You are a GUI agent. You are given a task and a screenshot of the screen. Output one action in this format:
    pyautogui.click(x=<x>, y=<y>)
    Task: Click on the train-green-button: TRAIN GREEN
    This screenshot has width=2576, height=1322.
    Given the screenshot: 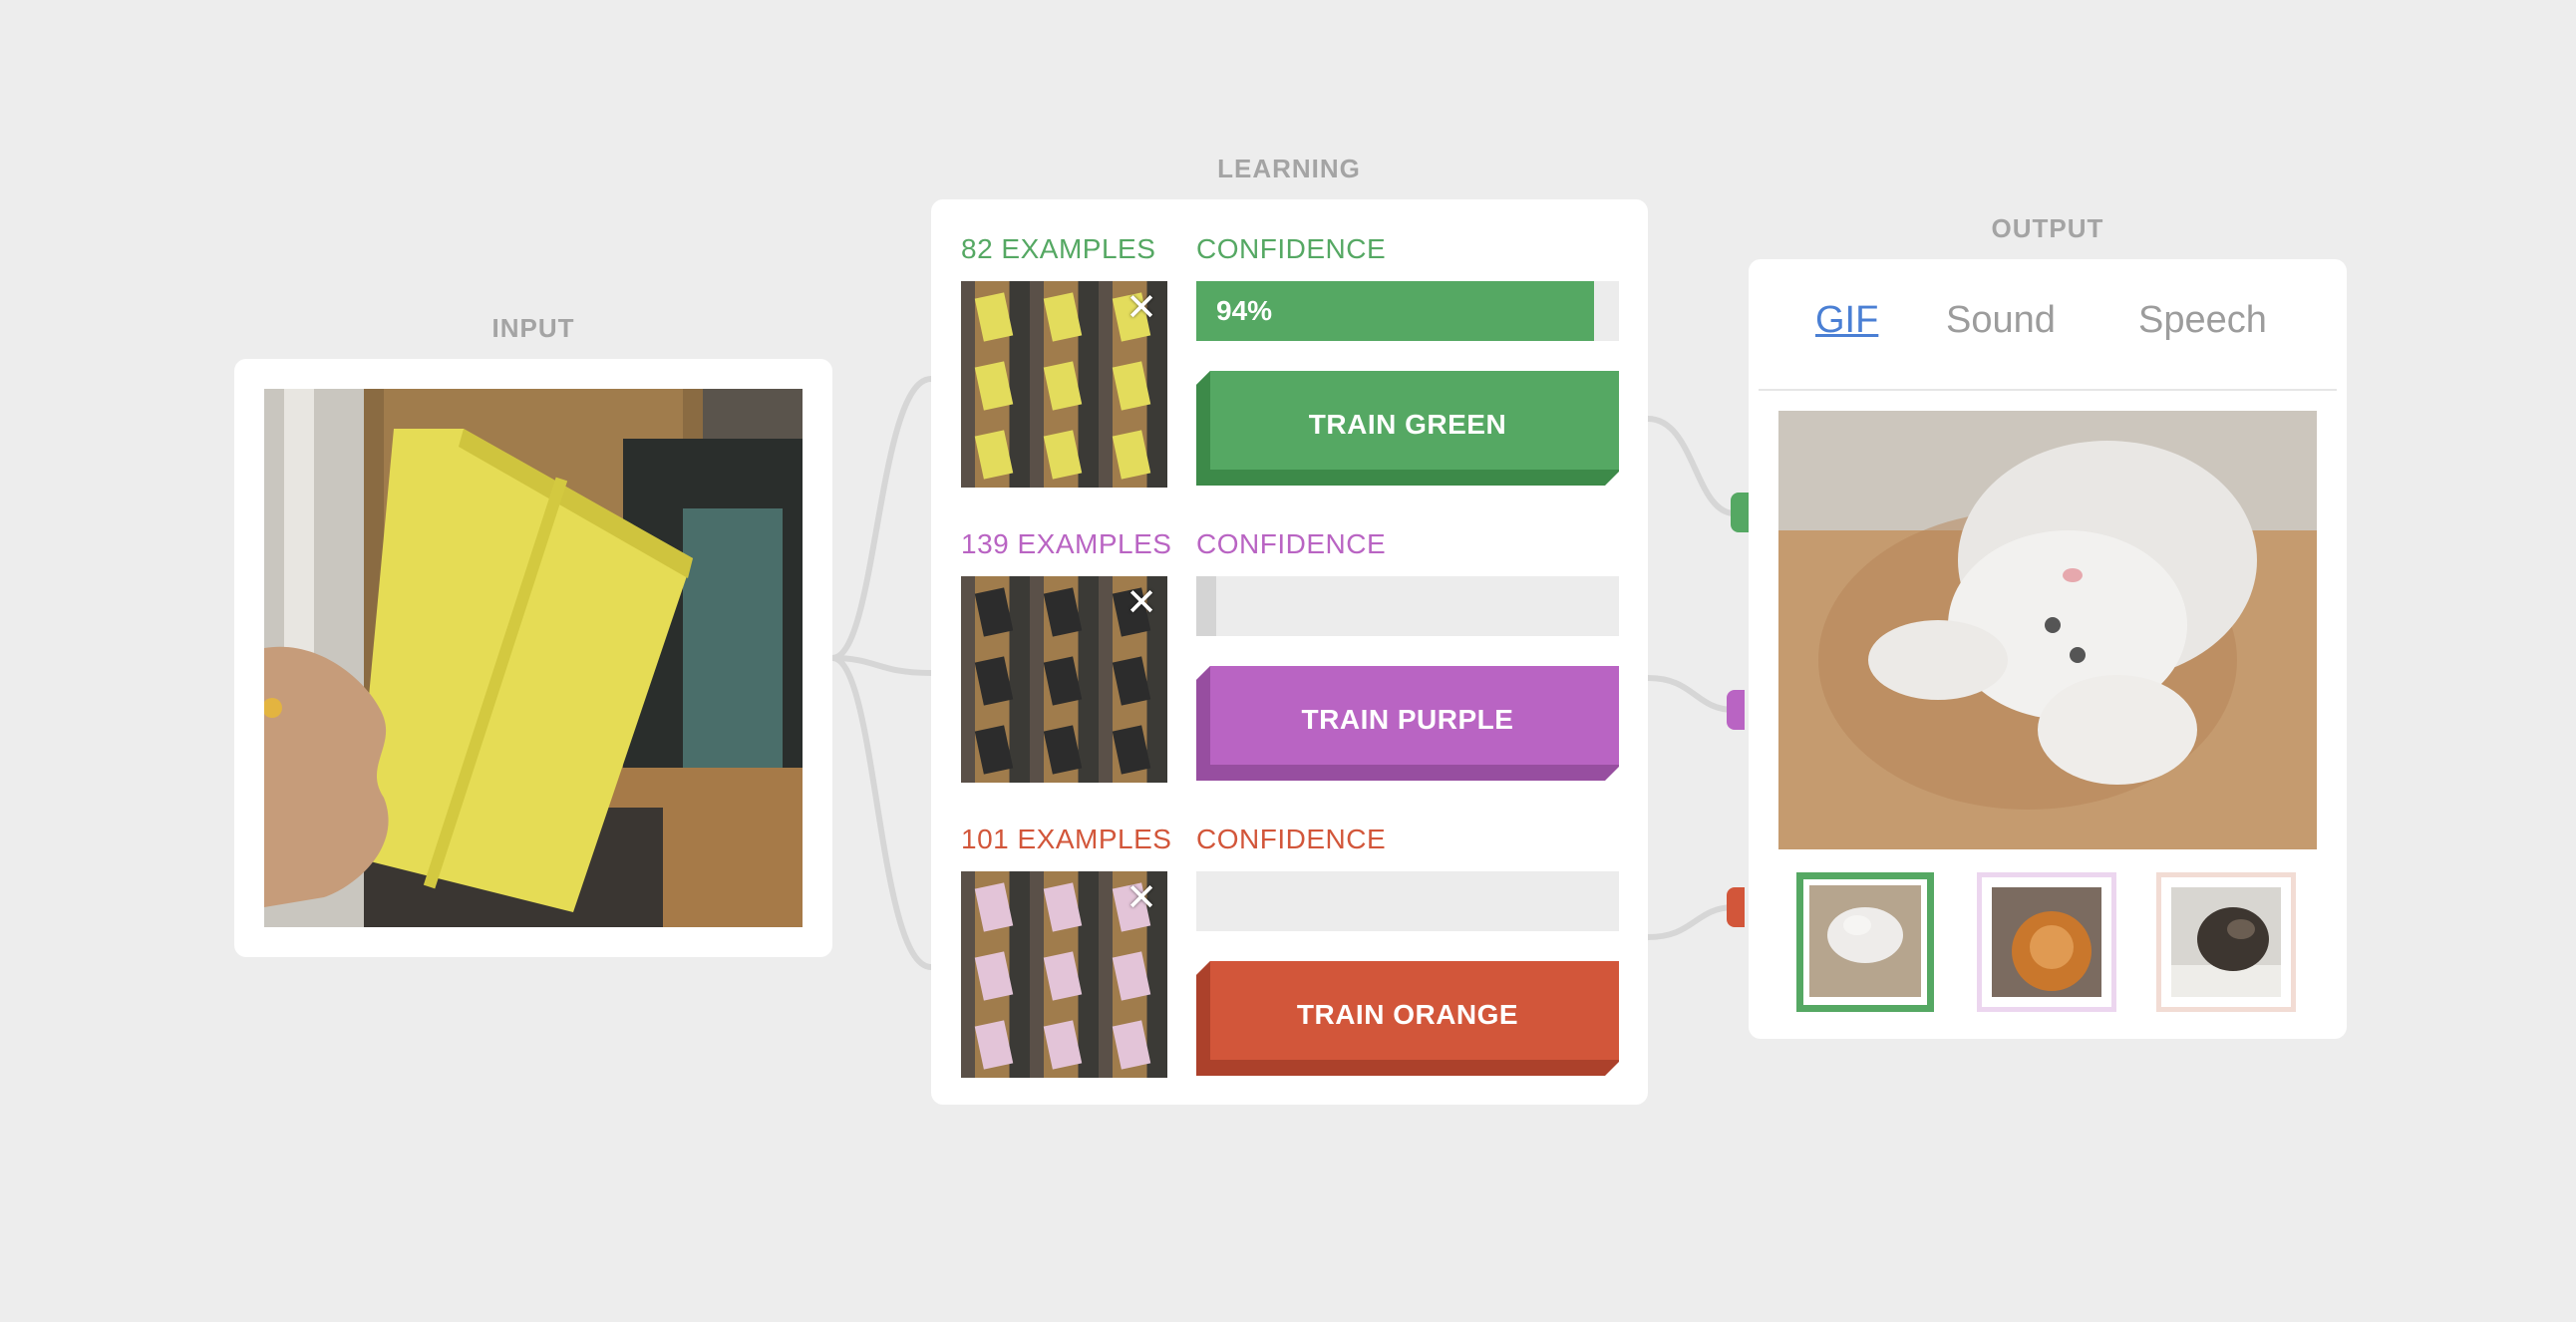 What is the action you would take?
    pyautogui.click(x=1407, y=428)
    